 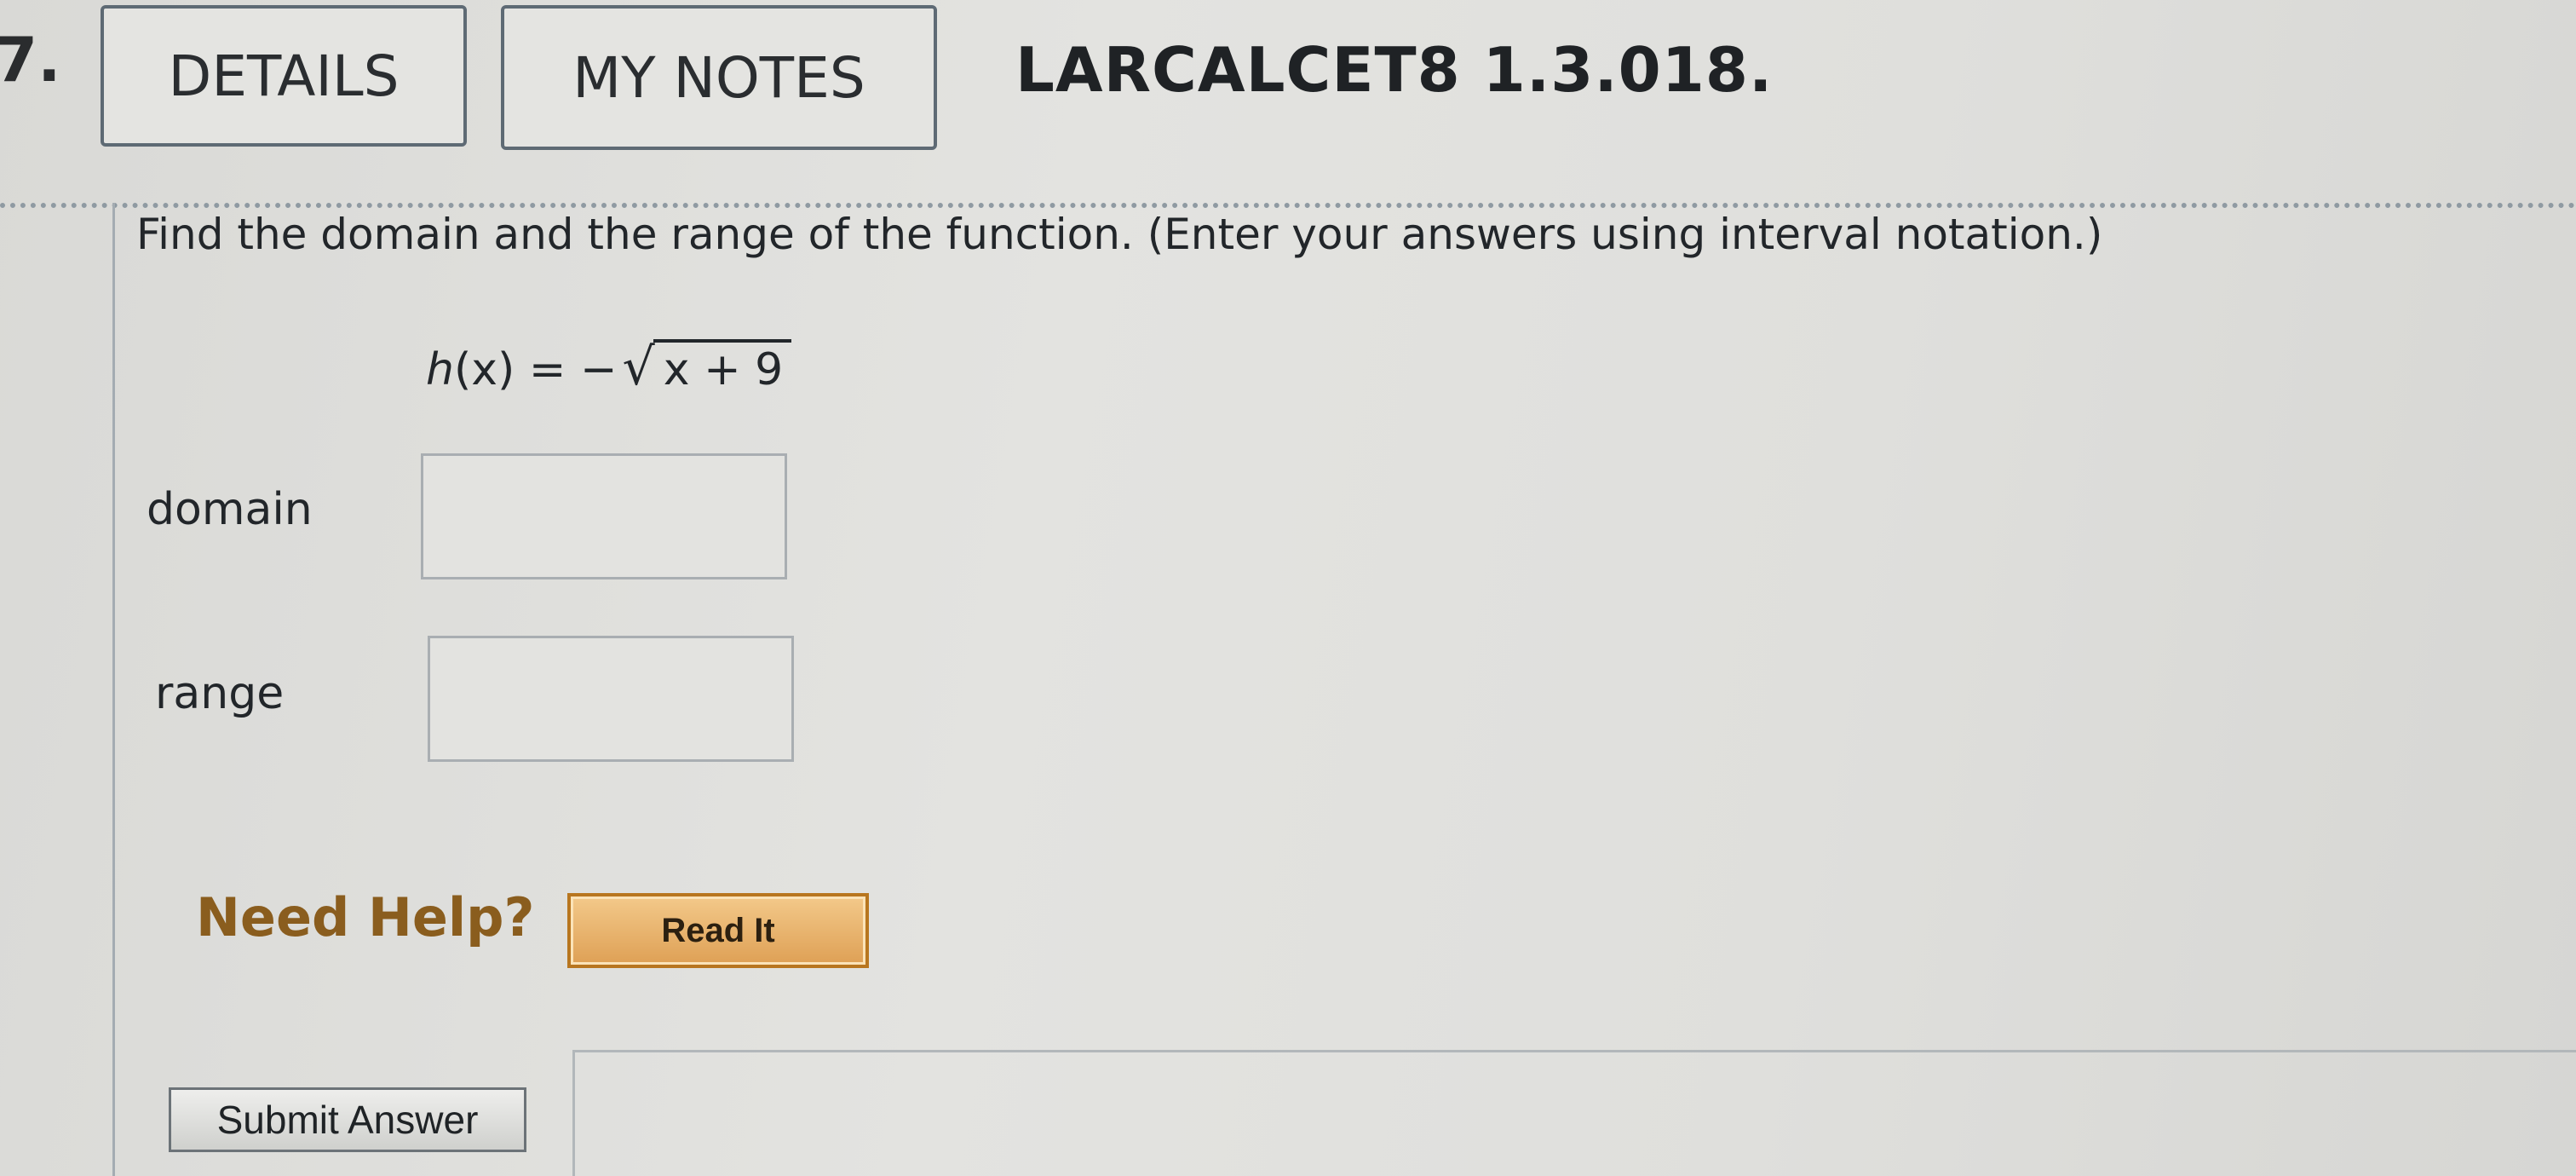 What do you see at coordinates (348, 1119) in the screenshot?
I see `submit-answer-button: Submit Answer` at bounding box center [348, 1119].